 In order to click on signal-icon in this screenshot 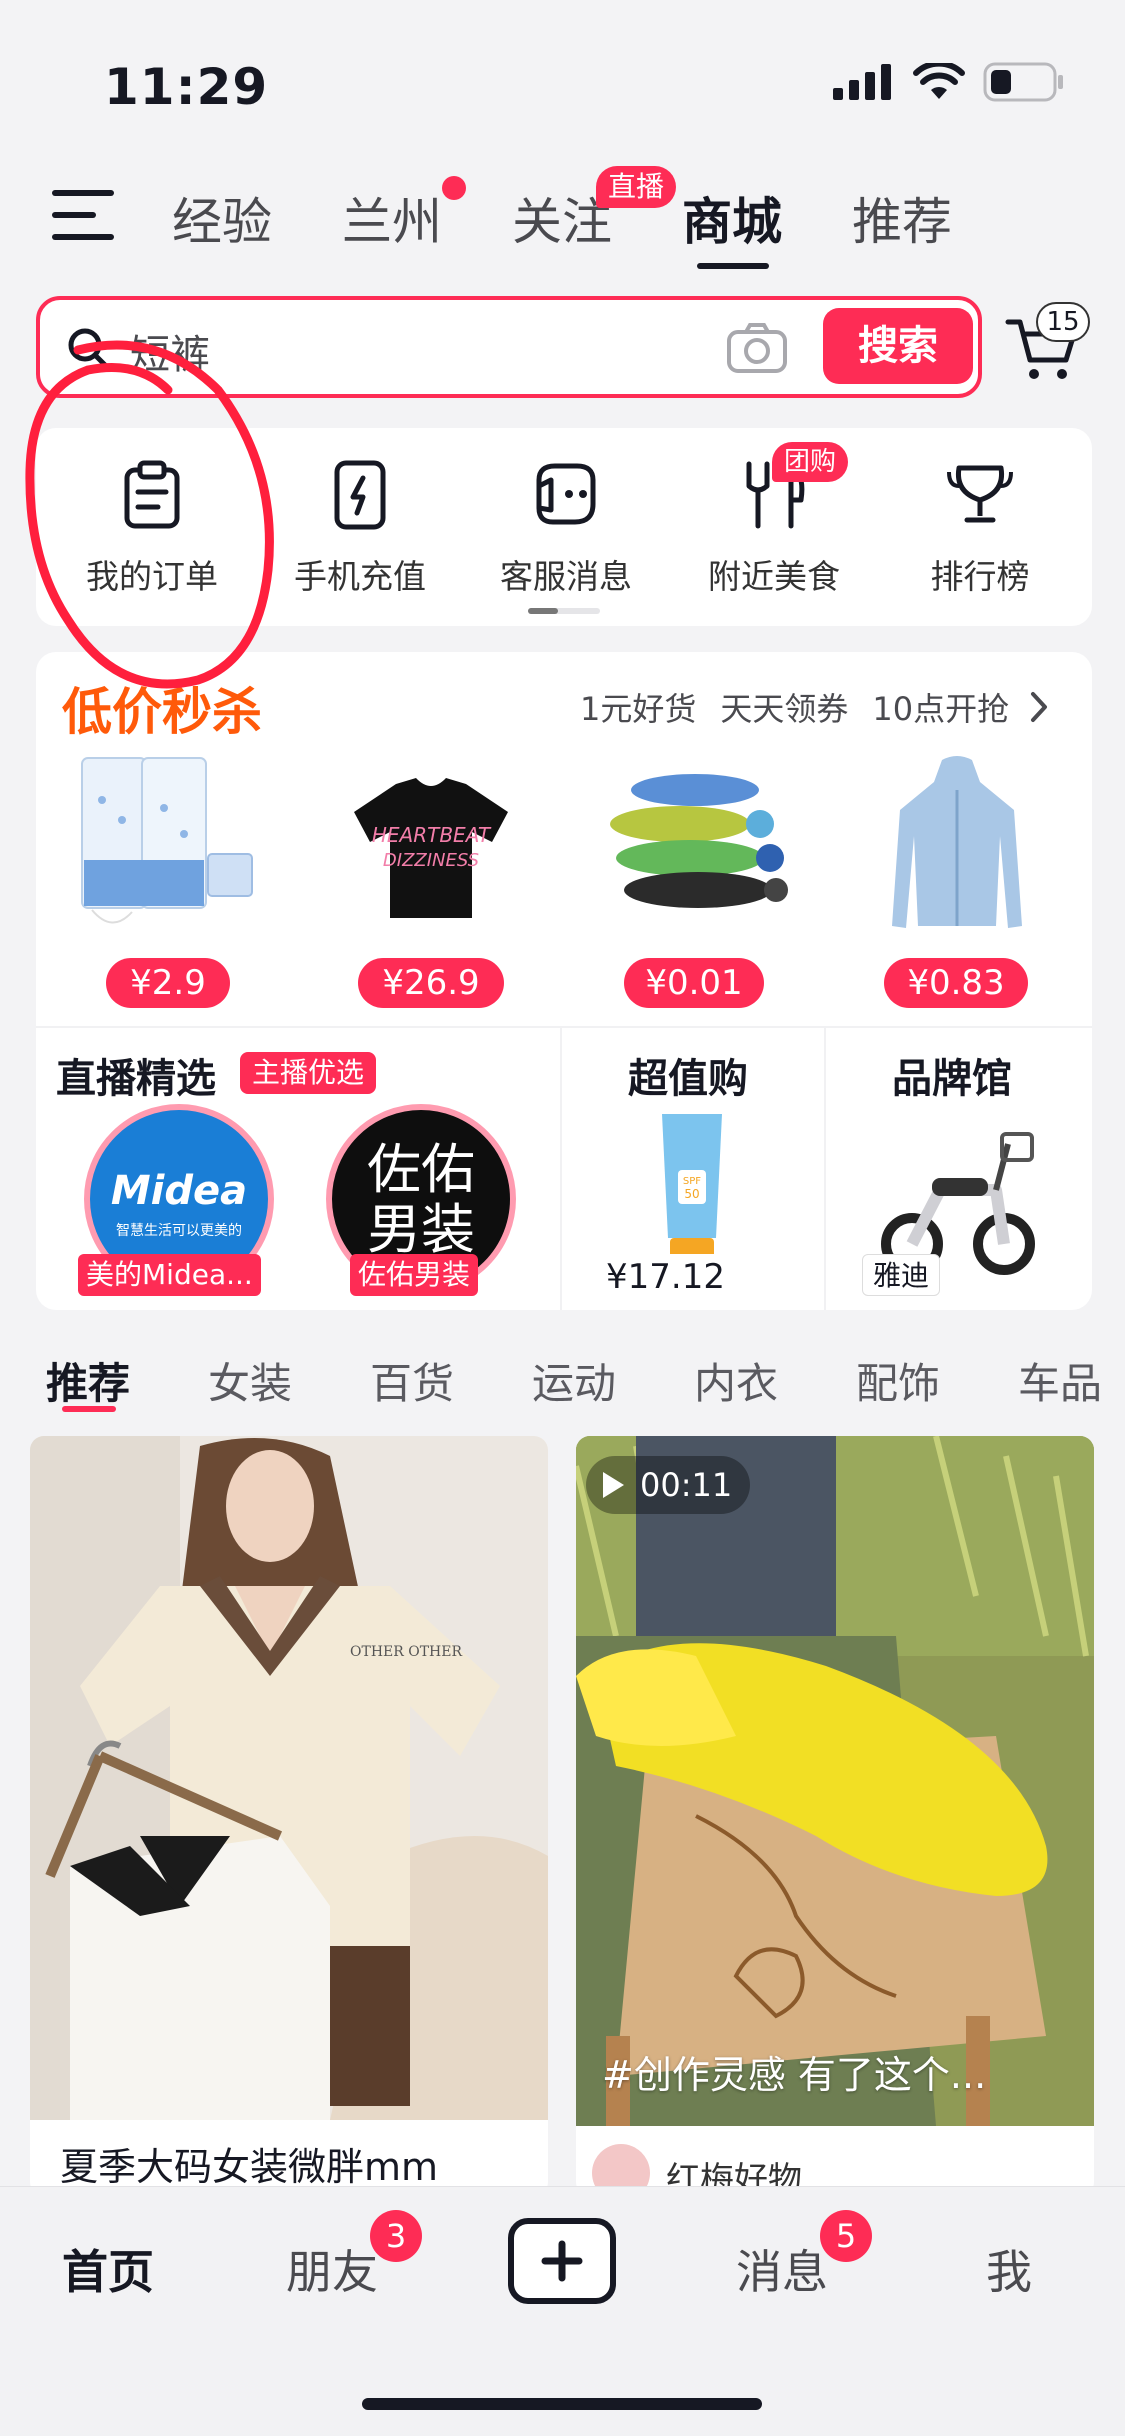, I will do `click(862, 82)`.